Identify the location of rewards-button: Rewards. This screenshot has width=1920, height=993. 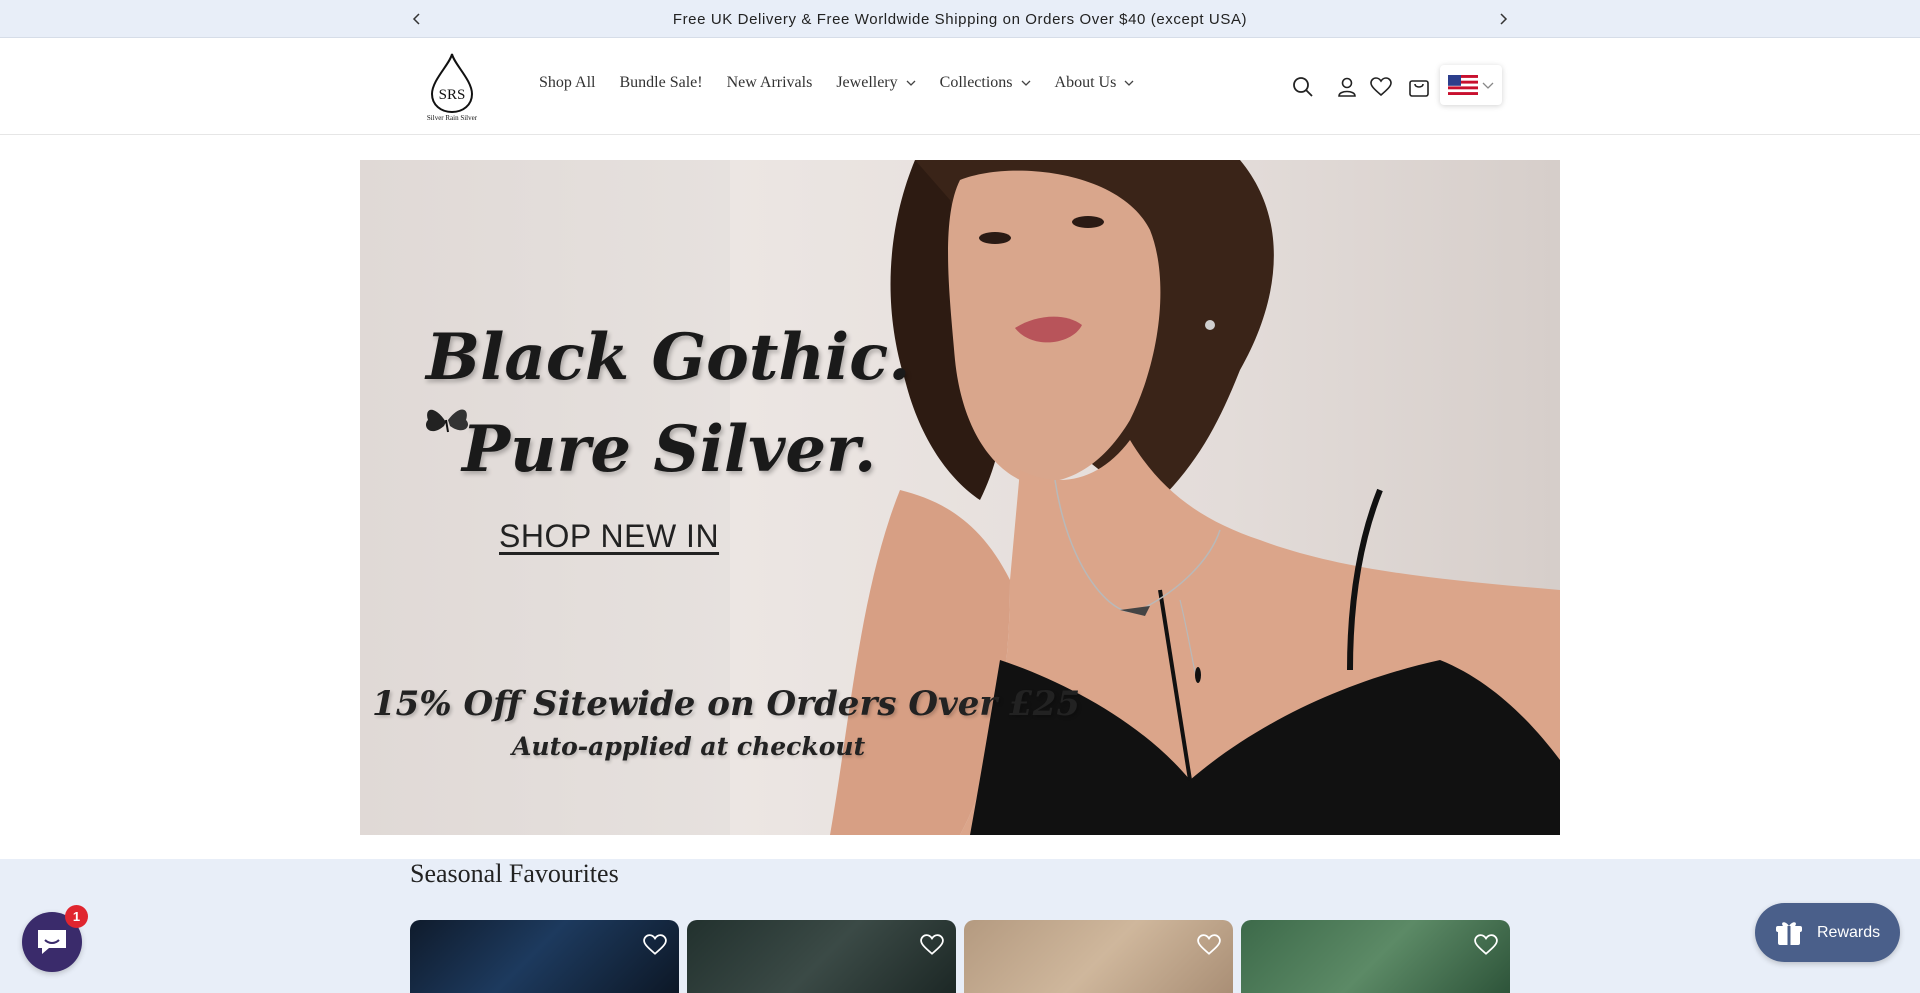
(1827, 932).